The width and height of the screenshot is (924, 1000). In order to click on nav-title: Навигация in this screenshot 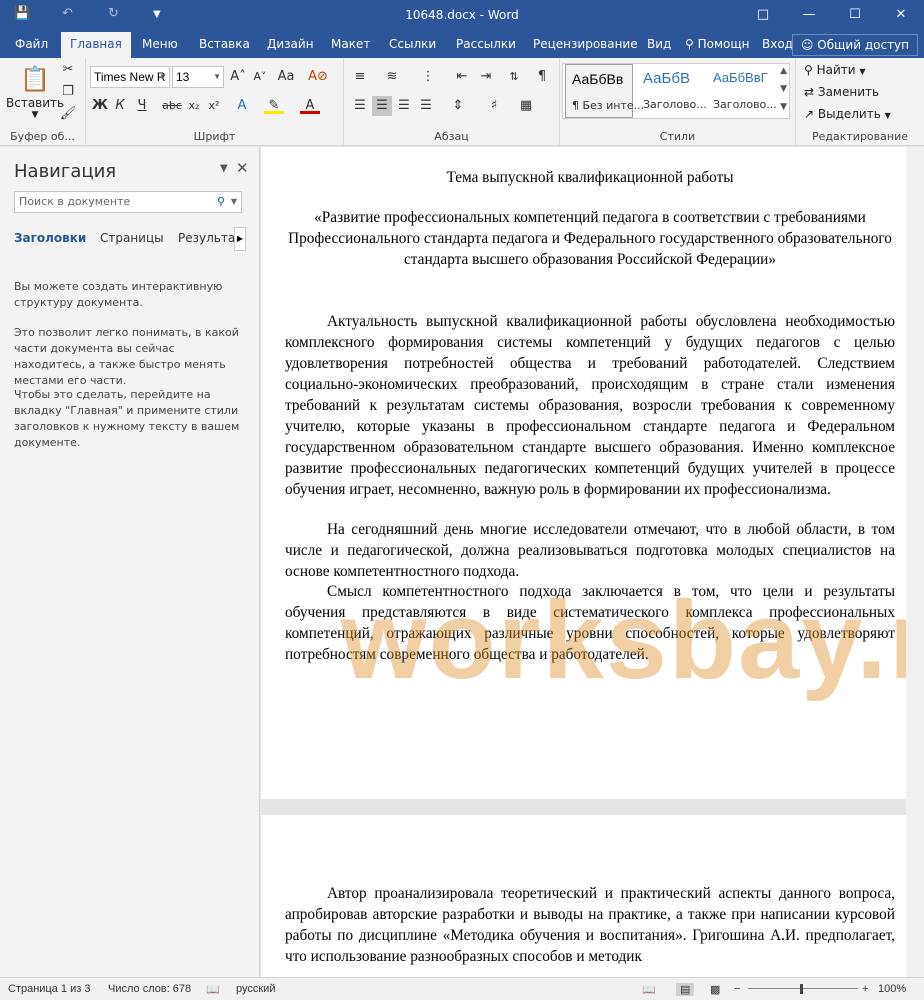, I will do `click(65, 171)`.